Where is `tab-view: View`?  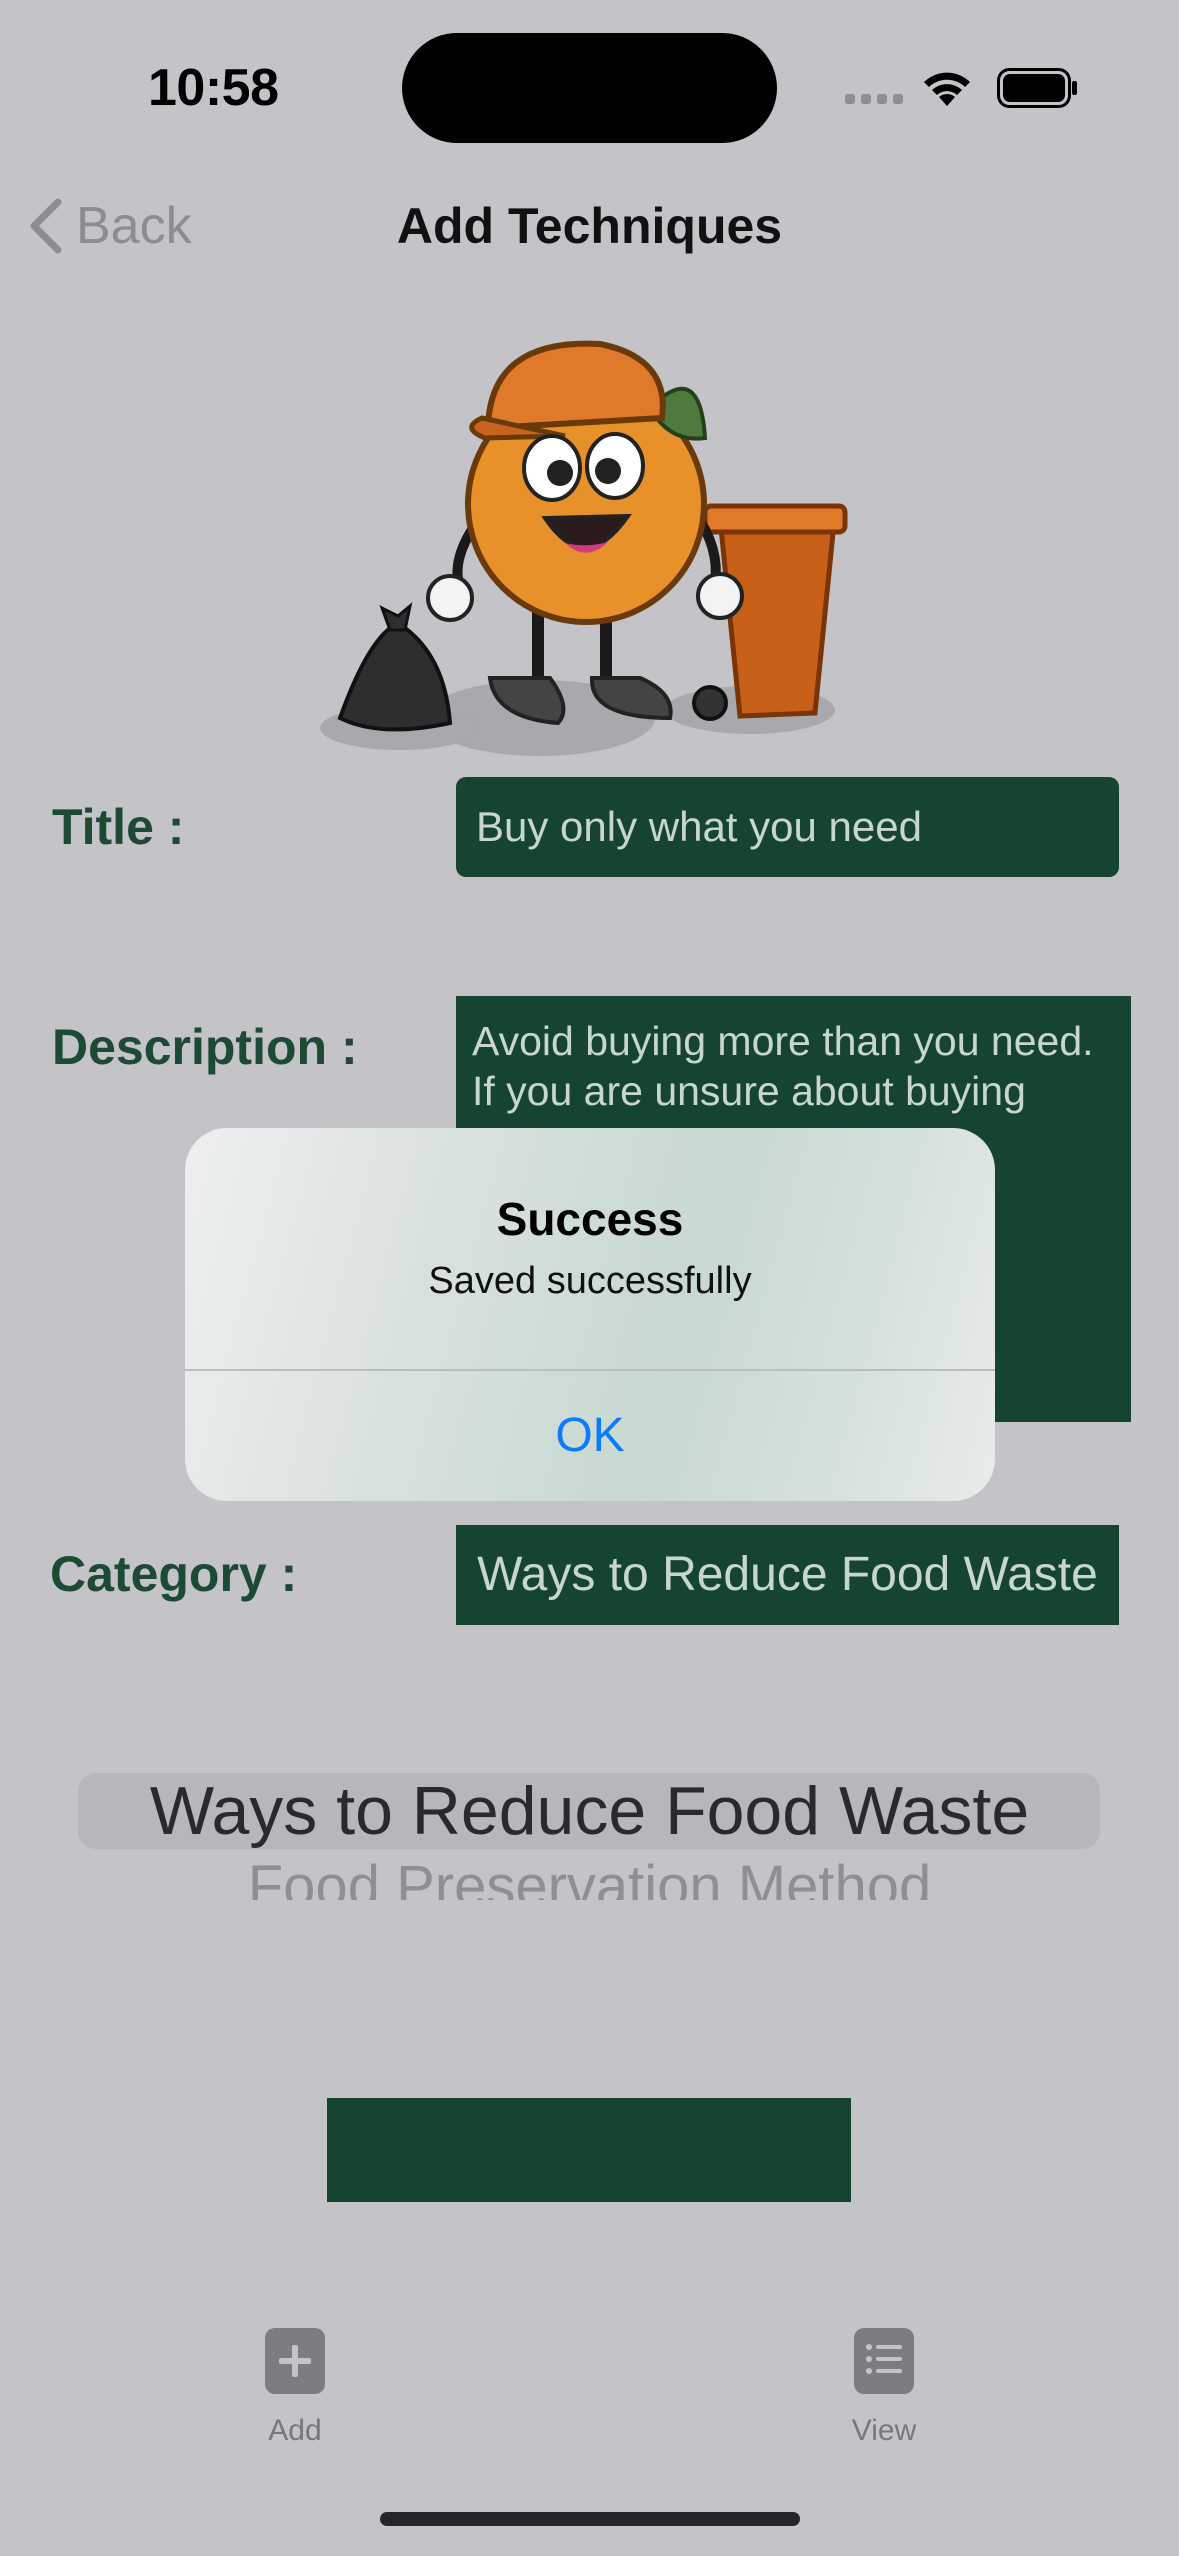
tab-view: View is located at coordinates (884, 2388).